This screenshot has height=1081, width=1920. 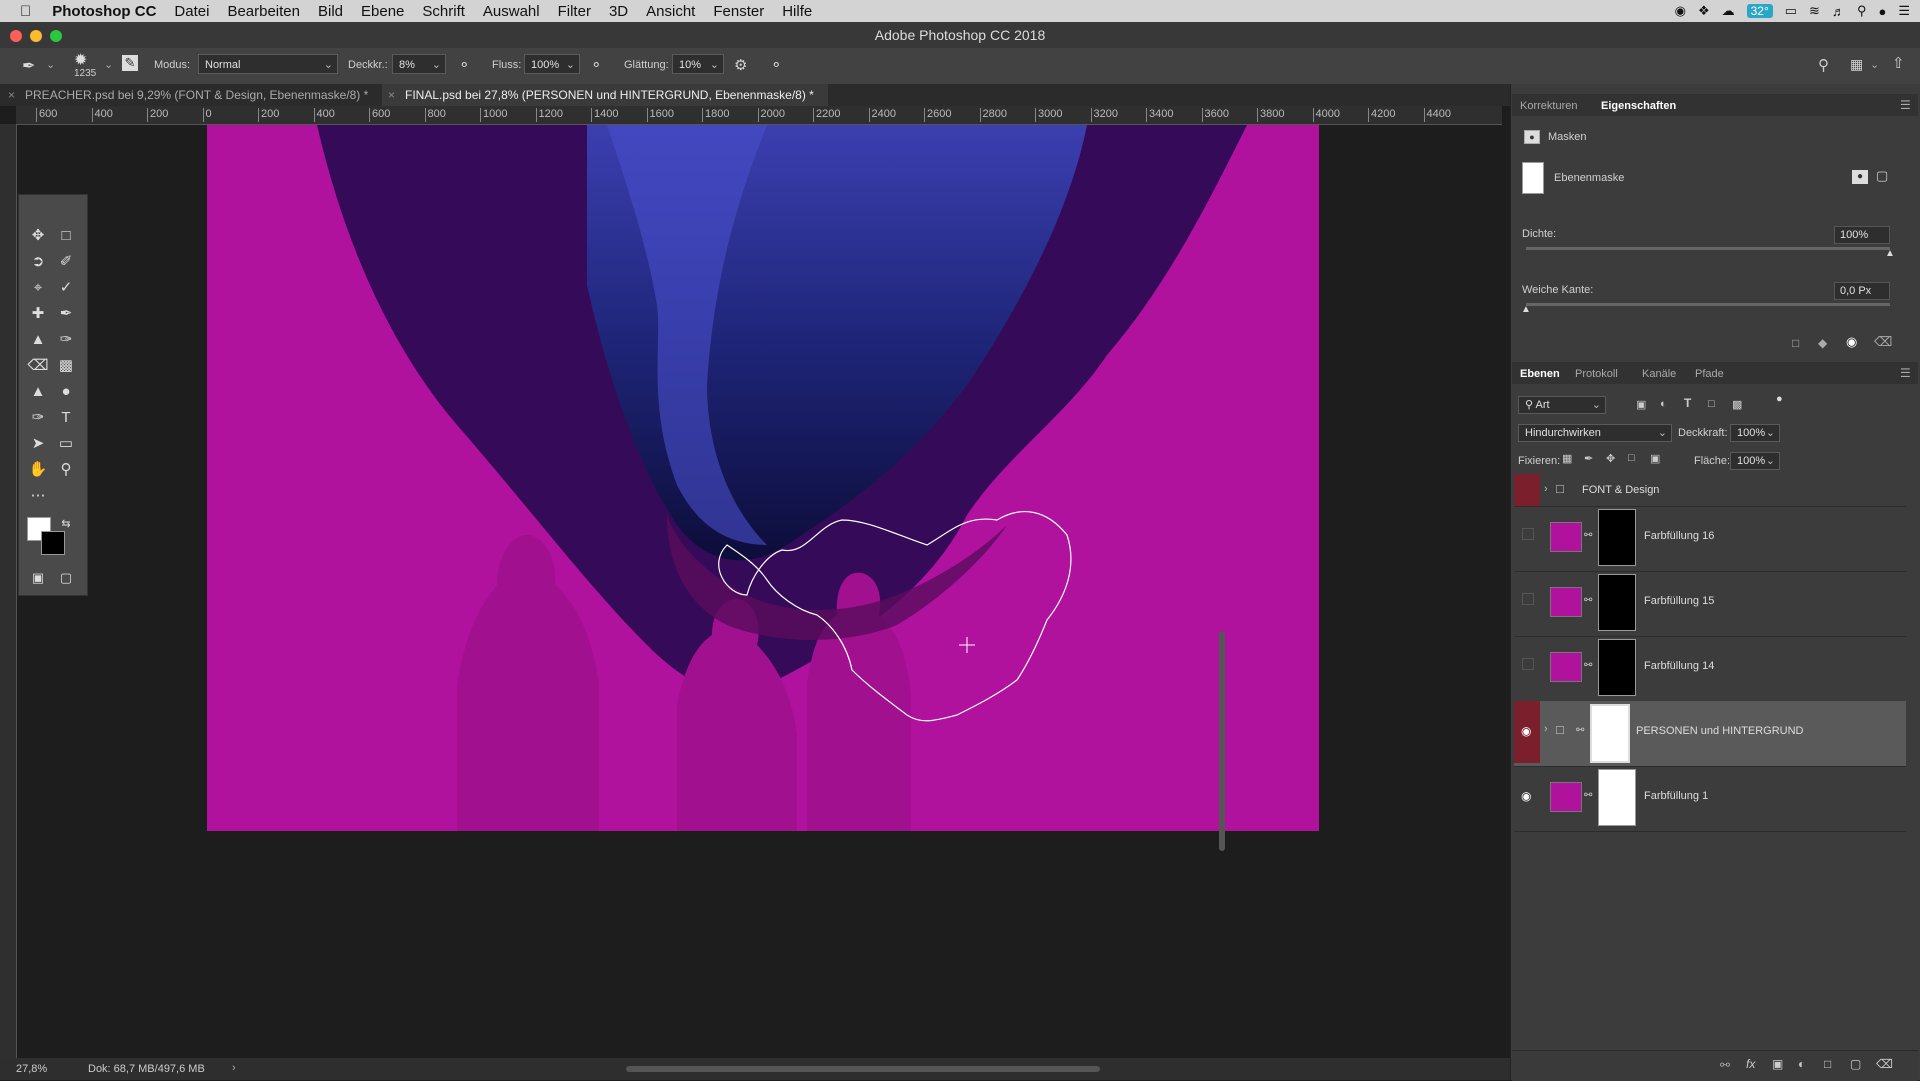 What do you see at coordinates (776, 65) in the screenshot?
I see `pressure-size-icon: ⚬` at bounding box center [776, 65].